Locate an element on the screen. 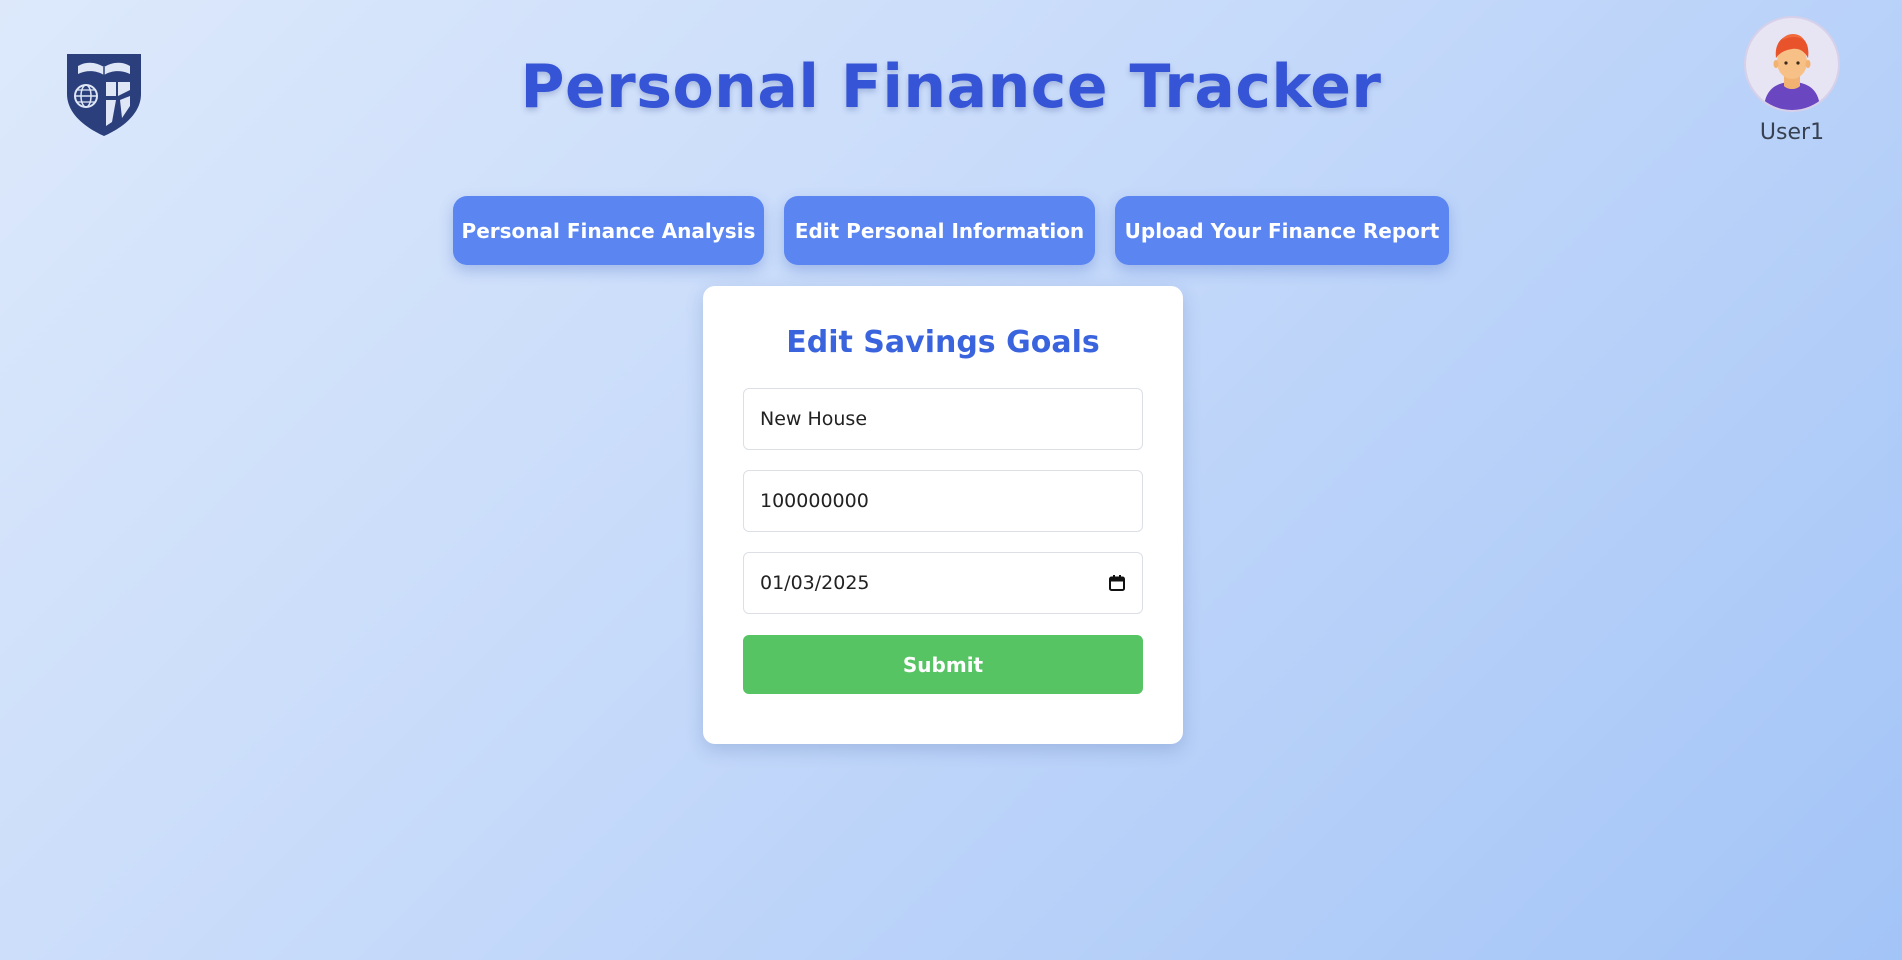  goal-name-input: New House is located at coordinates (943, 419).